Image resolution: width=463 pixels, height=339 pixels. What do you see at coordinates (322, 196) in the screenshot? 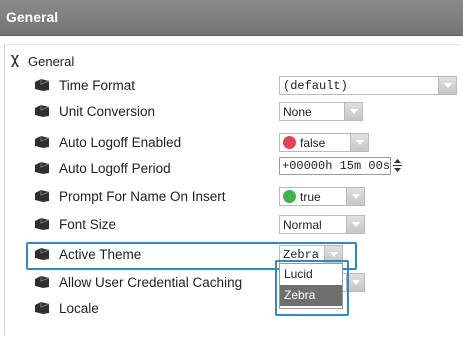
I see `prompt-for-name-select: true` at bounding box center [322, 196].